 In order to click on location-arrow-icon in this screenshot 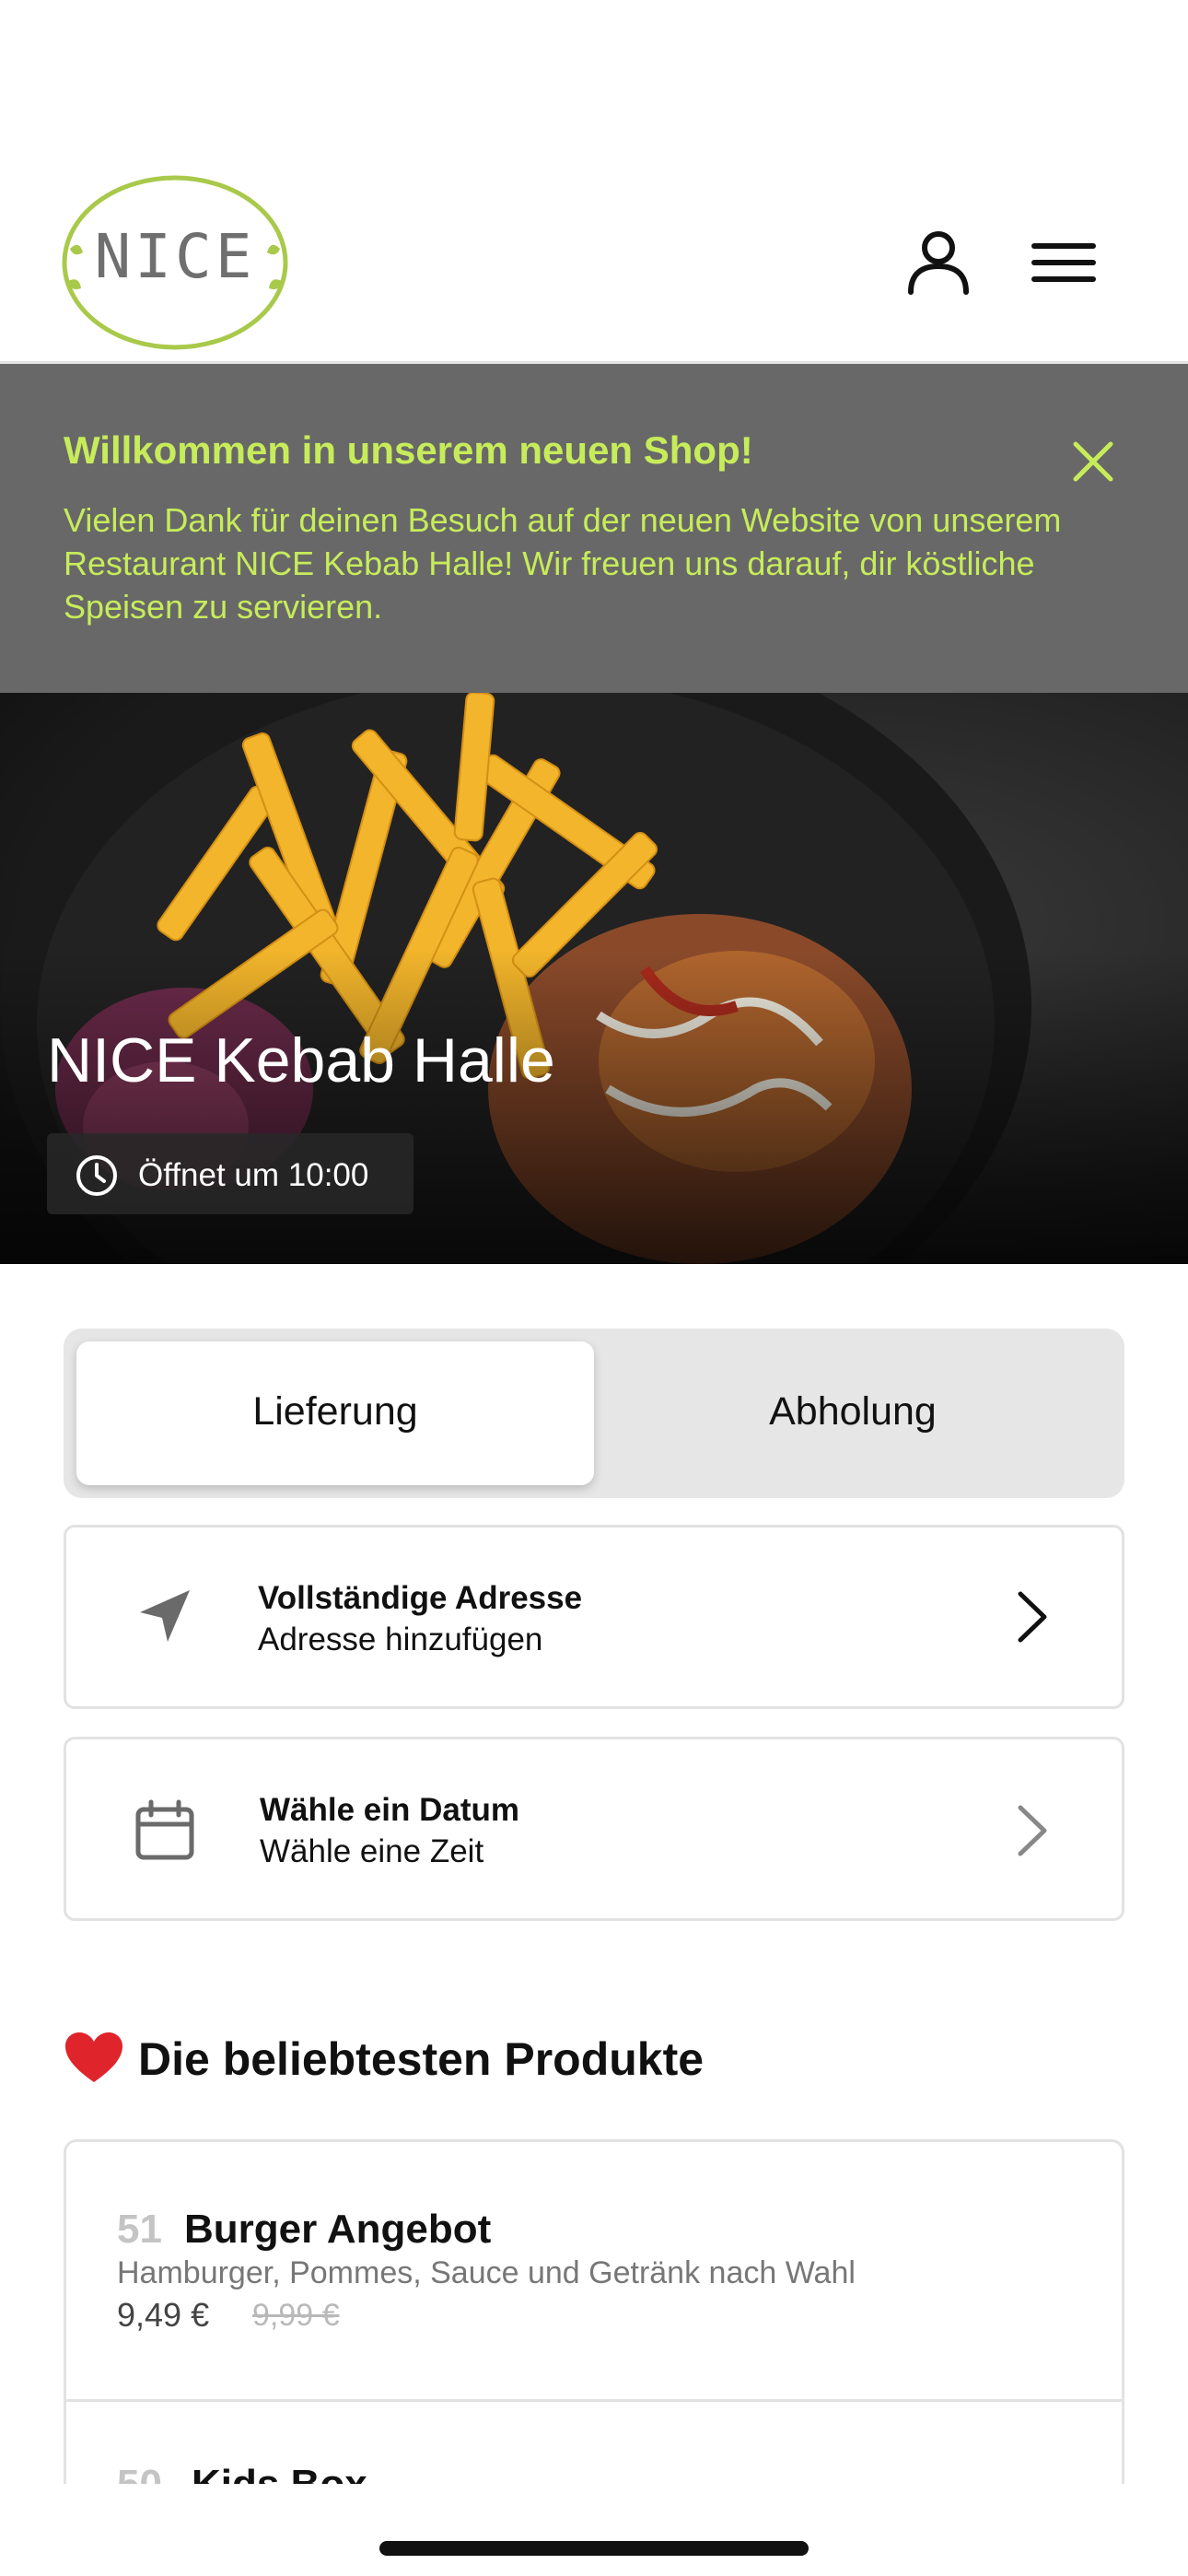, I will do `click(165, 1616)`.